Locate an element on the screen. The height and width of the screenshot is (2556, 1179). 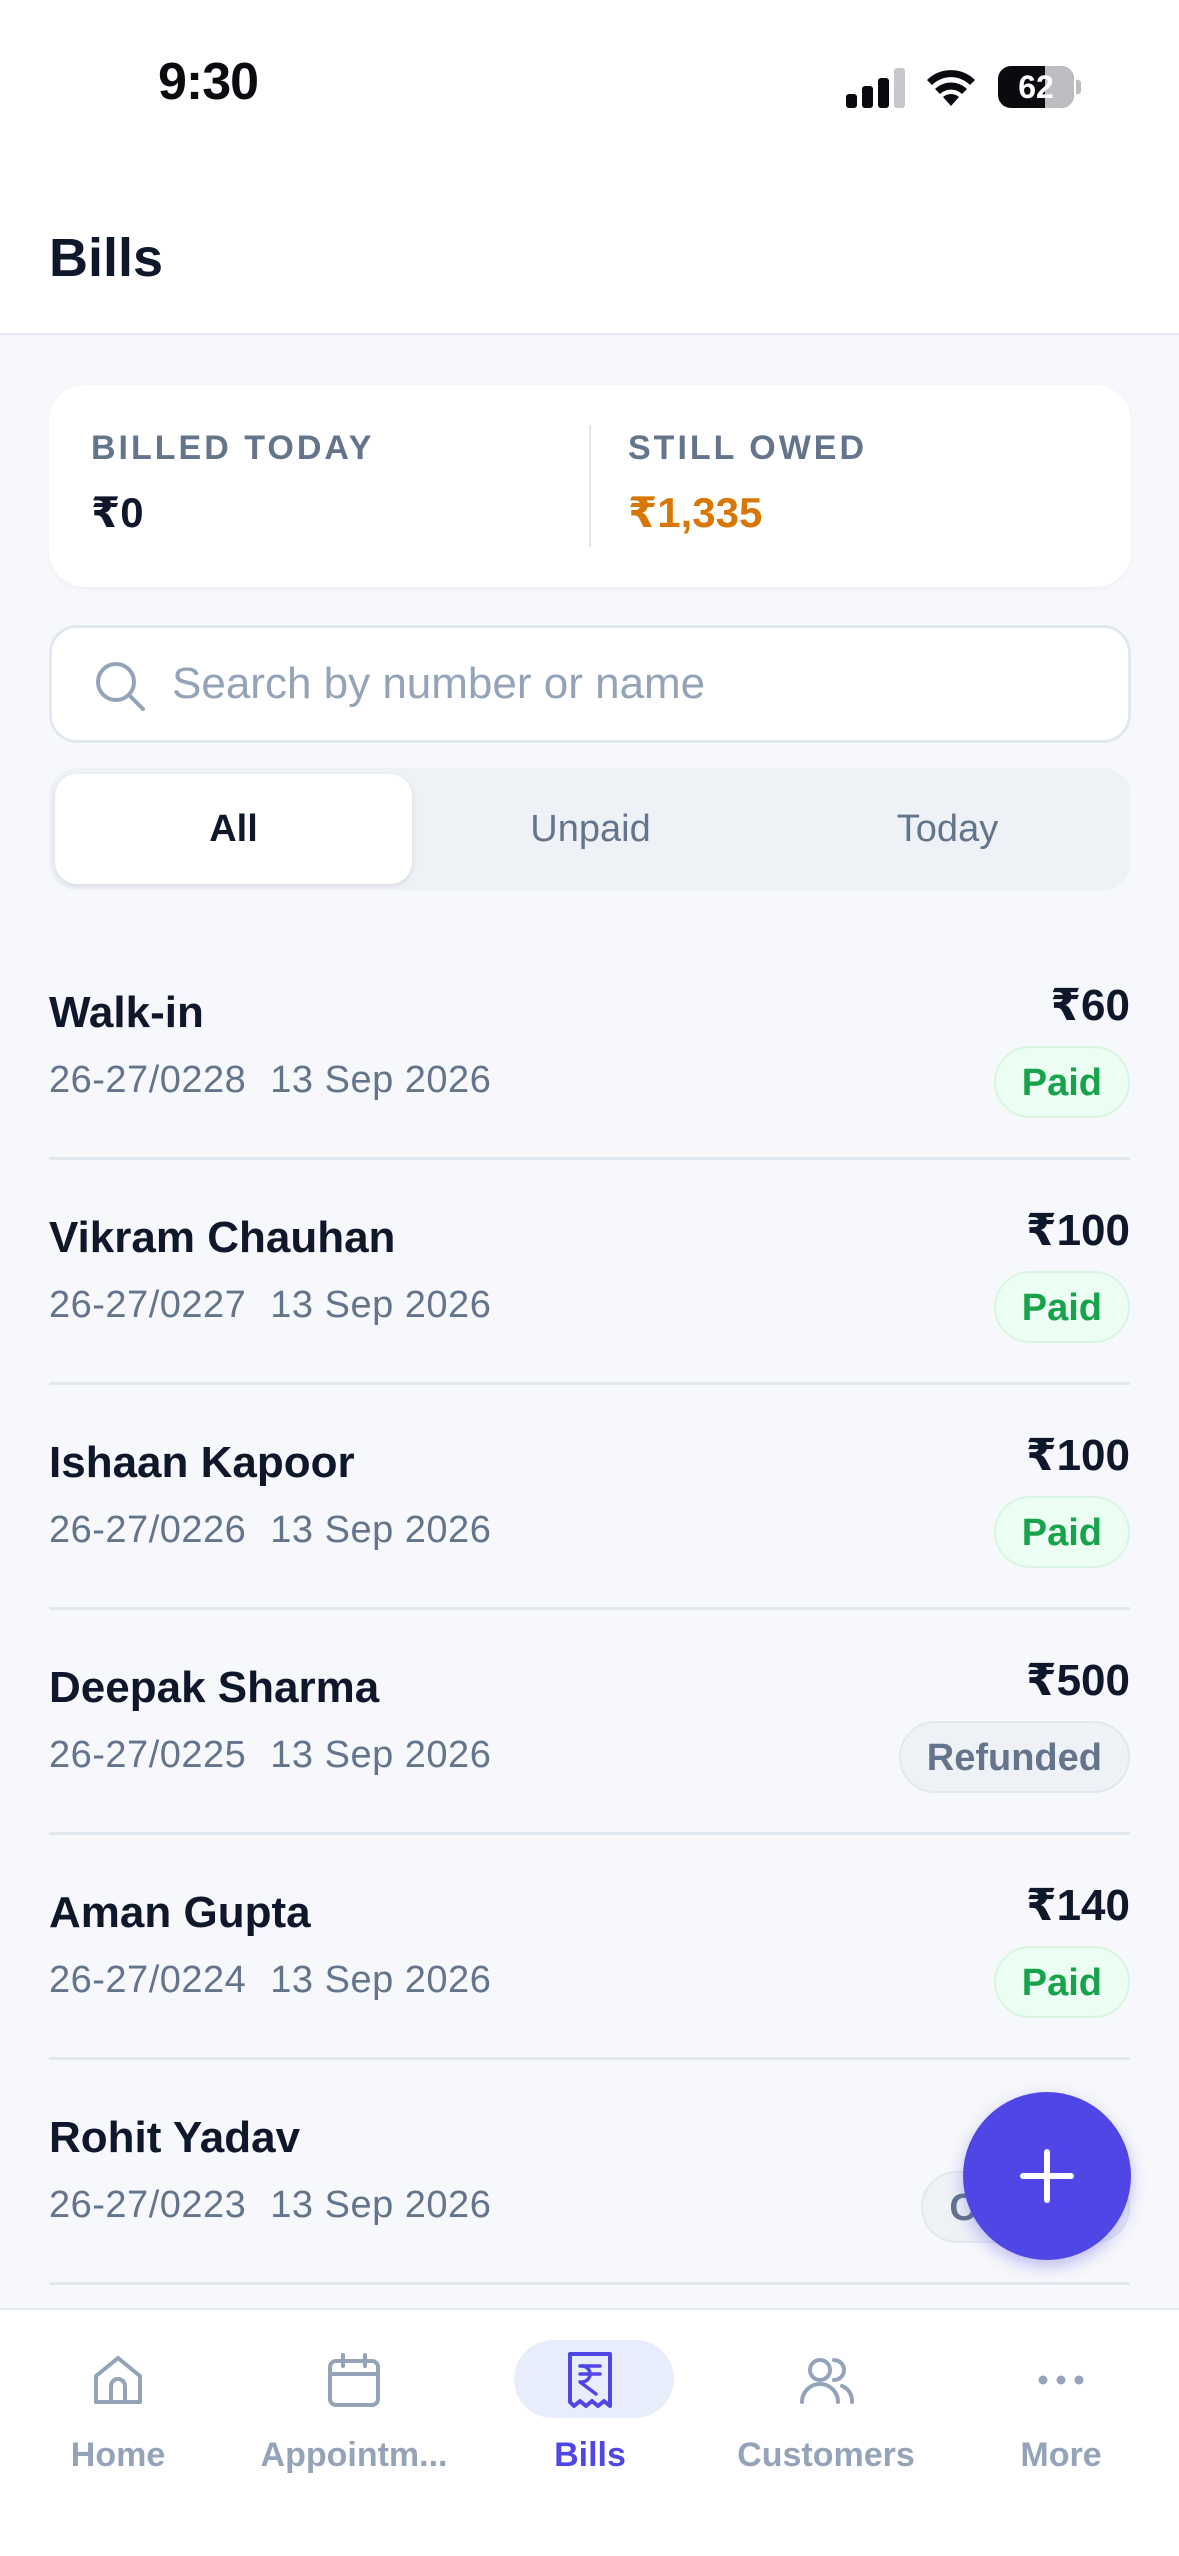
page-title: Bills is located at coordinates (106, 258).